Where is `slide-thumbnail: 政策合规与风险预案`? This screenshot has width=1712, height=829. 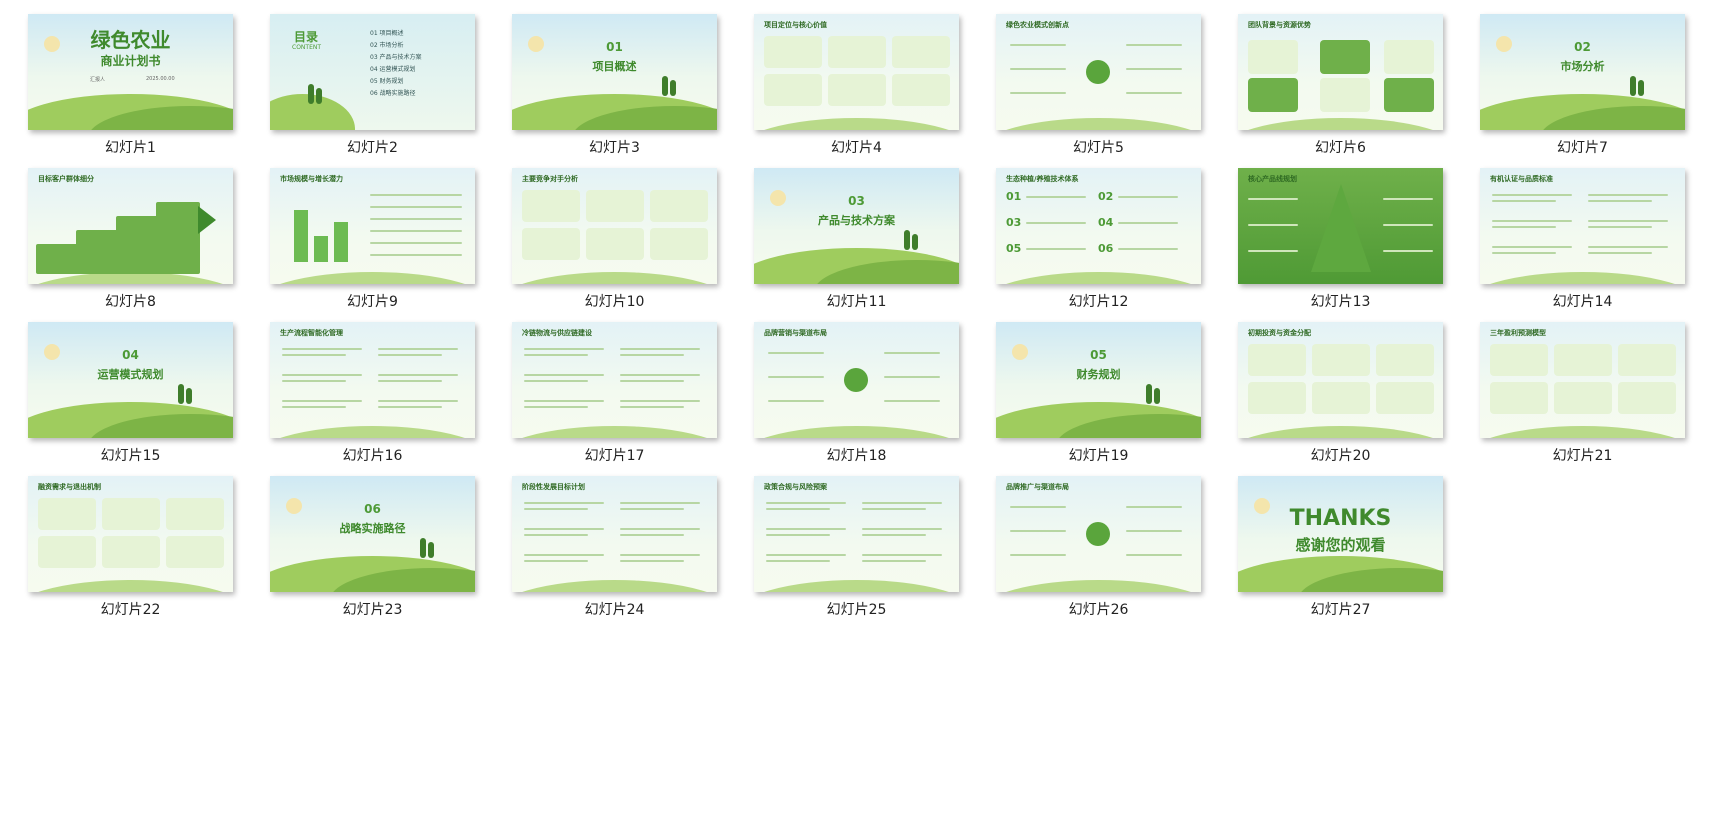 slide-thumbnail: 政策合规与风险预案 is located at coordinates (856, 534).